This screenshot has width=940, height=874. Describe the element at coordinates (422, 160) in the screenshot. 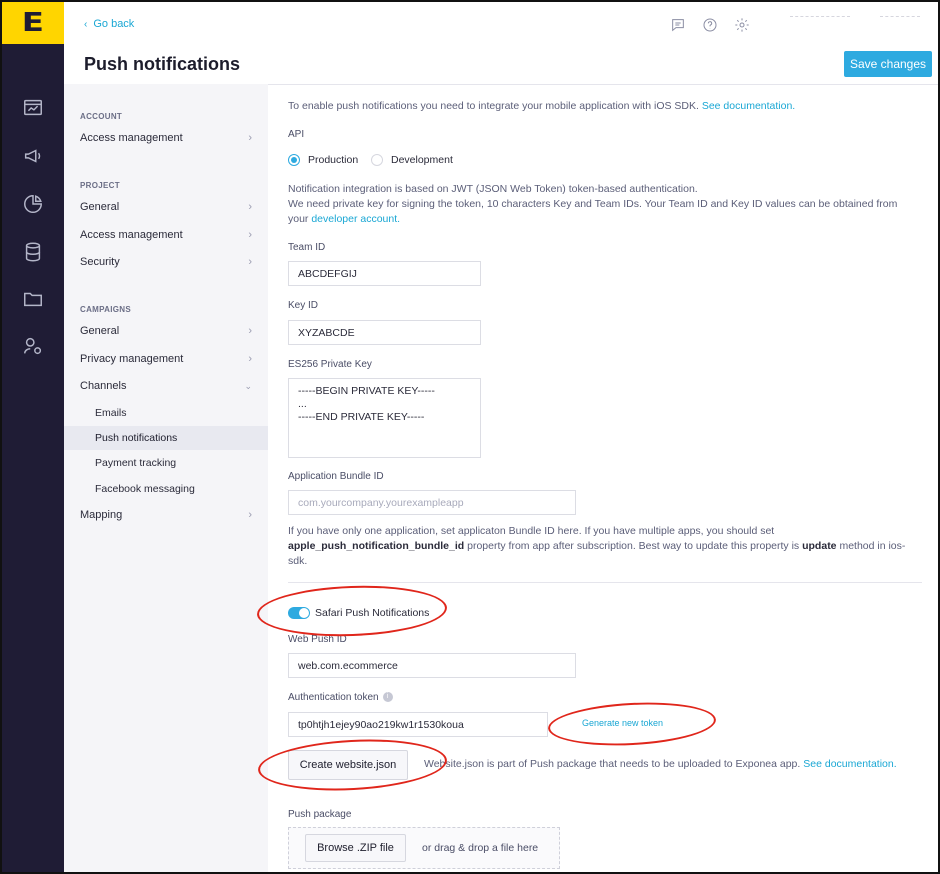

I see `radio-label: Development` at that location.